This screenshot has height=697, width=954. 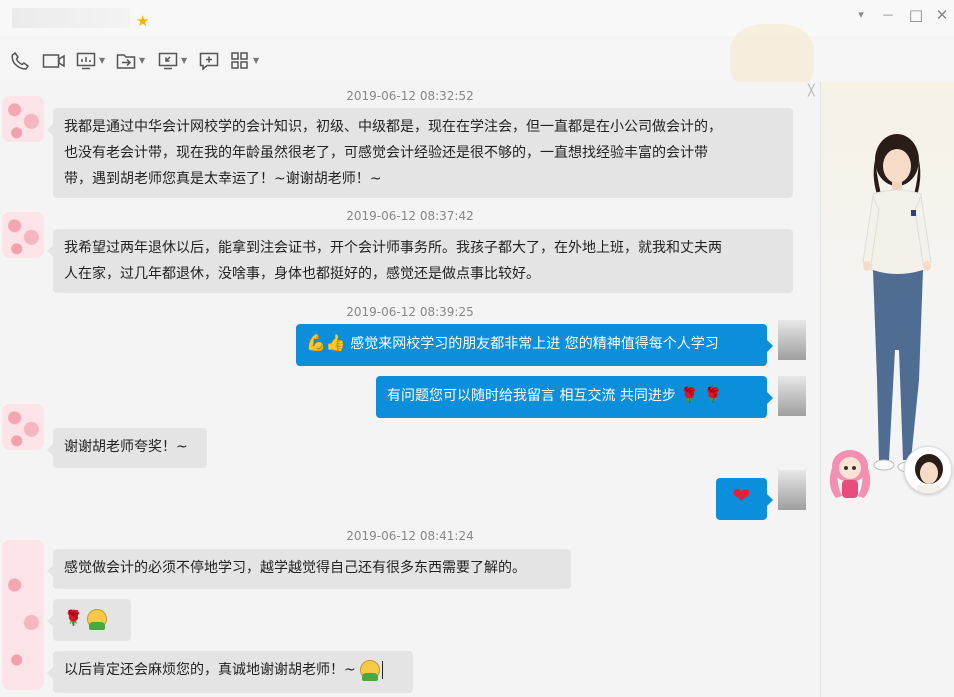 What do you see at coordinates (861, 15) in the screenshot?
I see `dropdown-icon: ▾` at bounding box center [861, 15].